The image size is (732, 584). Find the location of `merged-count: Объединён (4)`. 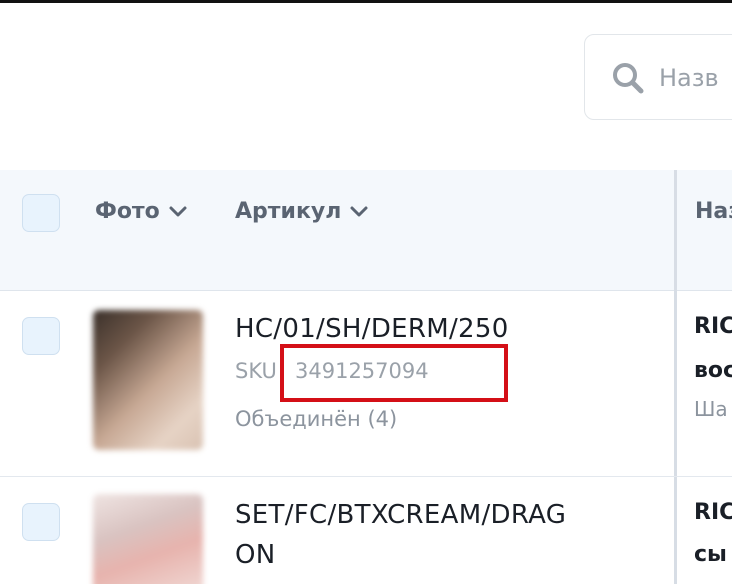

merged-count: Объединён (4) is located at coordinates (316, 419).